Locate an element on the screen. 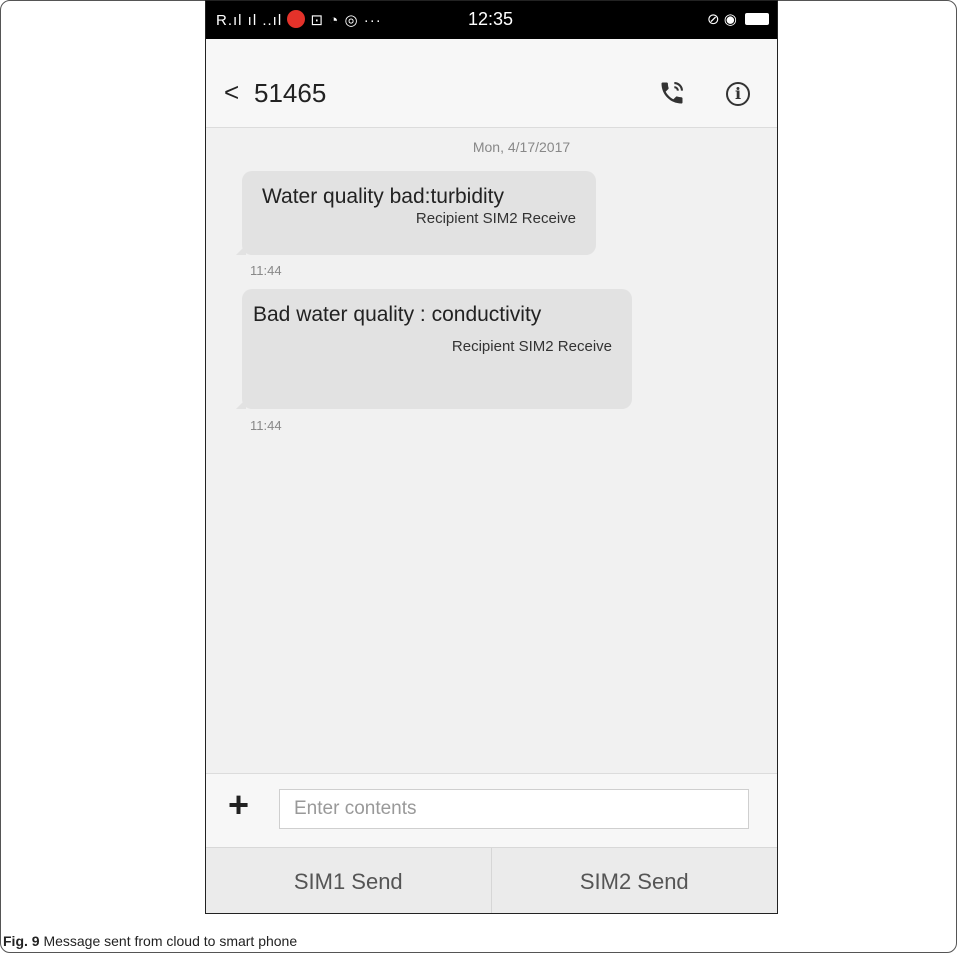 This screenshot has width=959, height=955. message-text: Bad water quality : conductivity is located at coordinates (397, 314).